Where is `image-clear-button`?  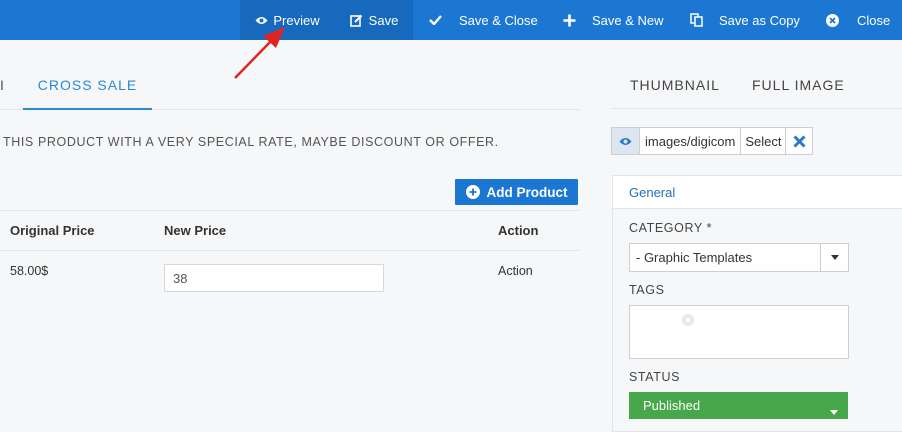 image-clear-button is located at coordinates (799, 141).